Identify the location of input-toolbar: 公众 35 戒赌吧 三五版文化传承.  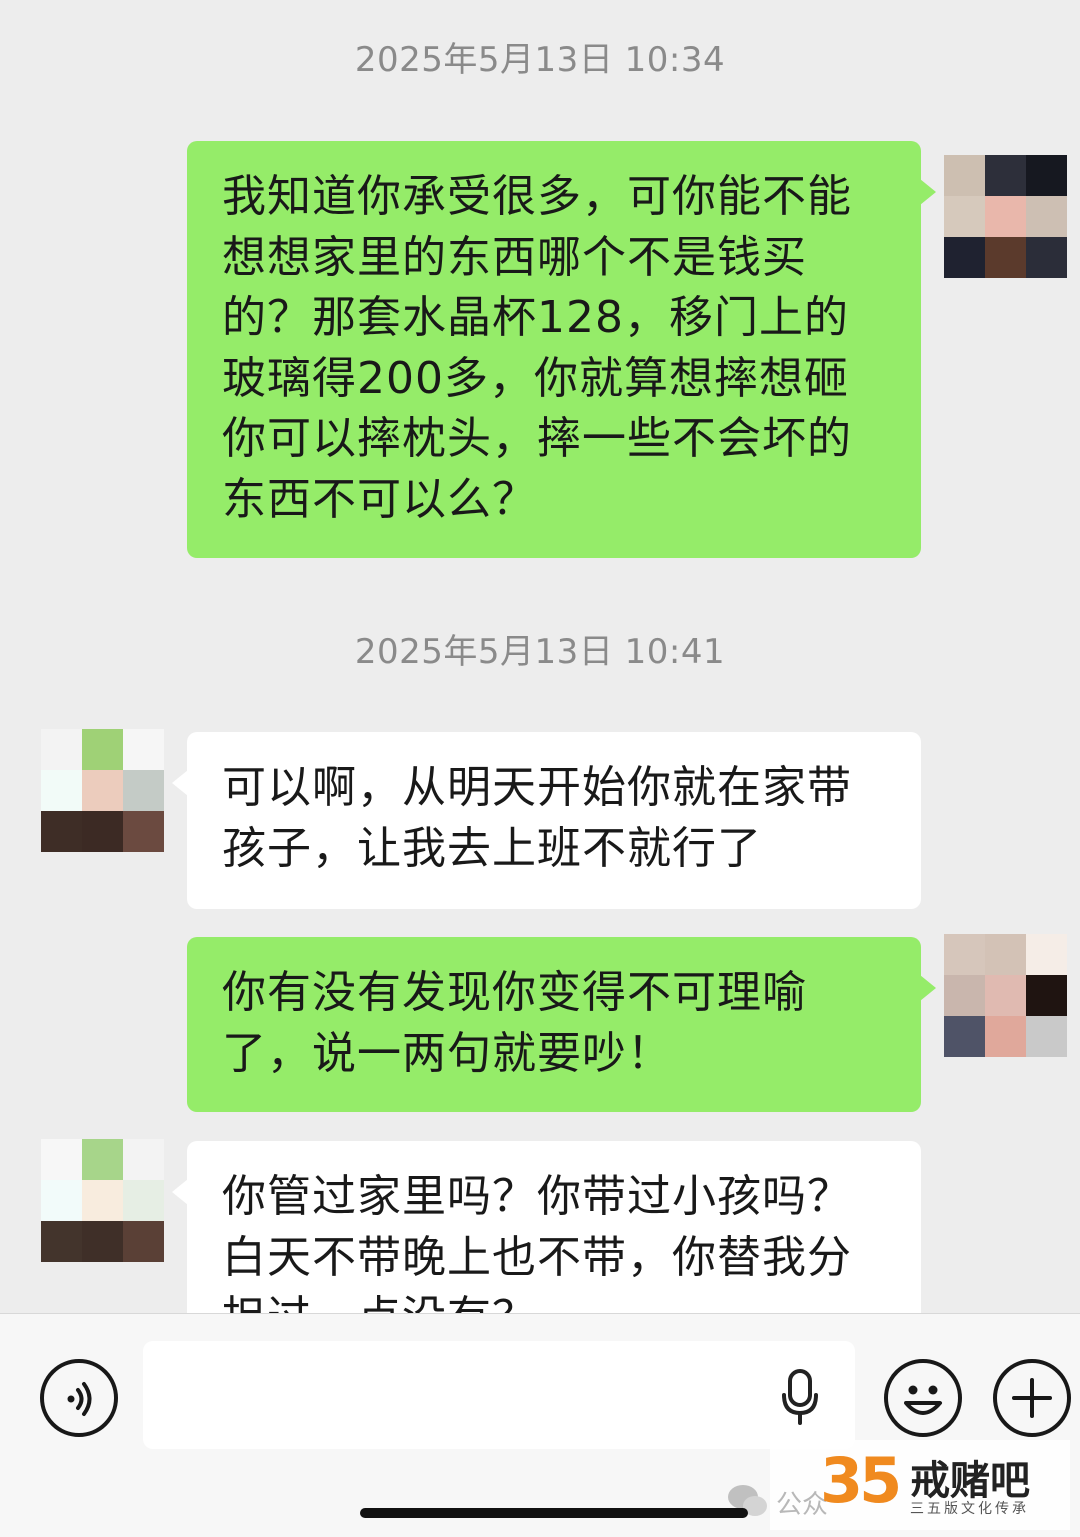
(540, 1425).